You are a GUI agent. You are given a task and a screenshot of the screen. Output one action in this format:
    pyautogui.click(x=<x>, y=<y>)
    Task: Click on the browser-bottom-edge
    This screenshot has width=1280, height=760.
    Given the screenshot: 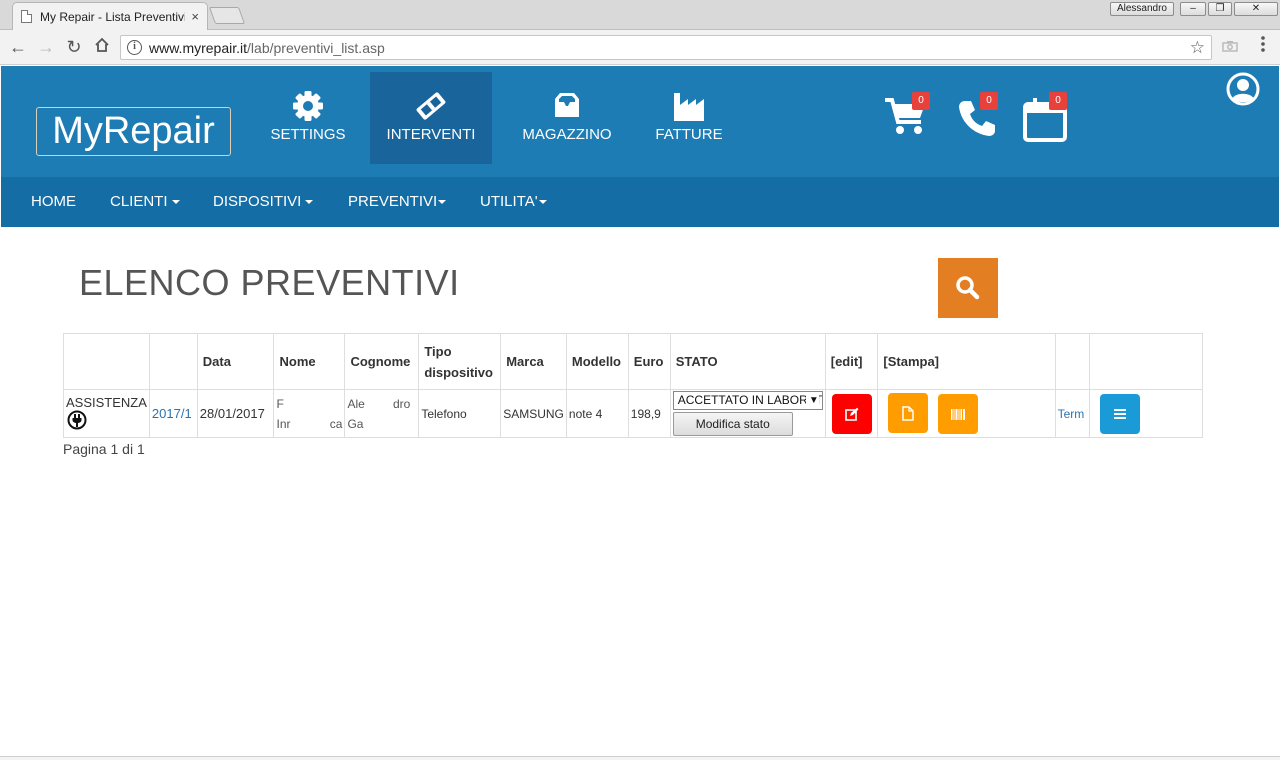 What is the action you would take?
    pyautogui.click(x=640, y=758)
    